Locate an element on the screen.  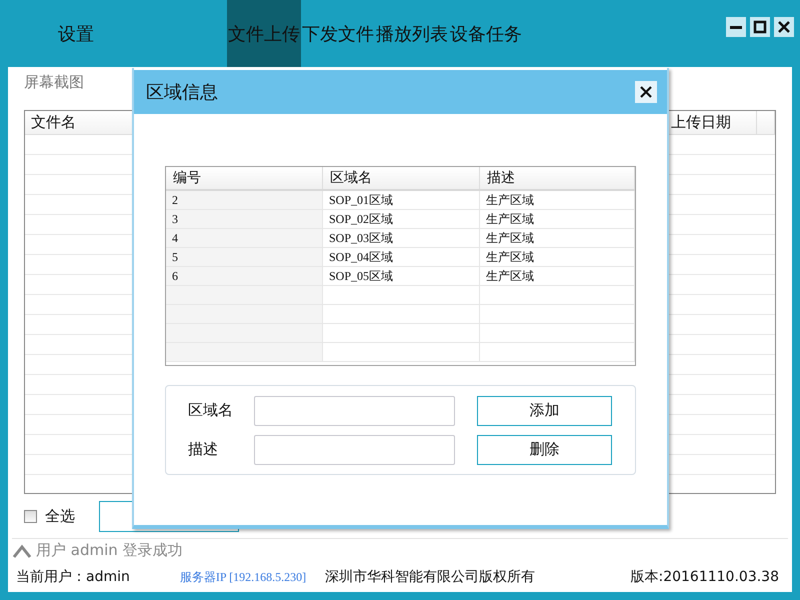
maximize-icon is located at coordinates (760, 27).